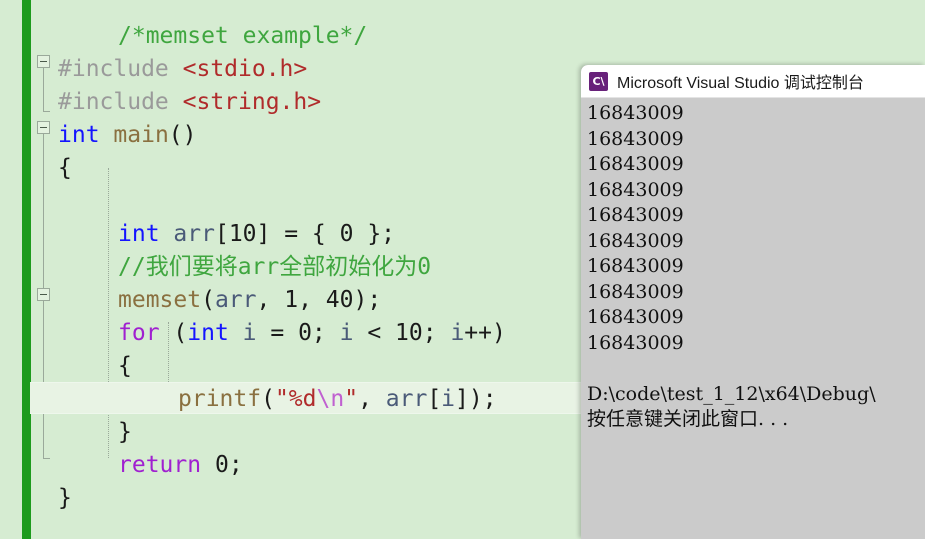 This screenshot has height=539, width=925. I want to click on code-line: /*memset example*/, so click(242, 36).